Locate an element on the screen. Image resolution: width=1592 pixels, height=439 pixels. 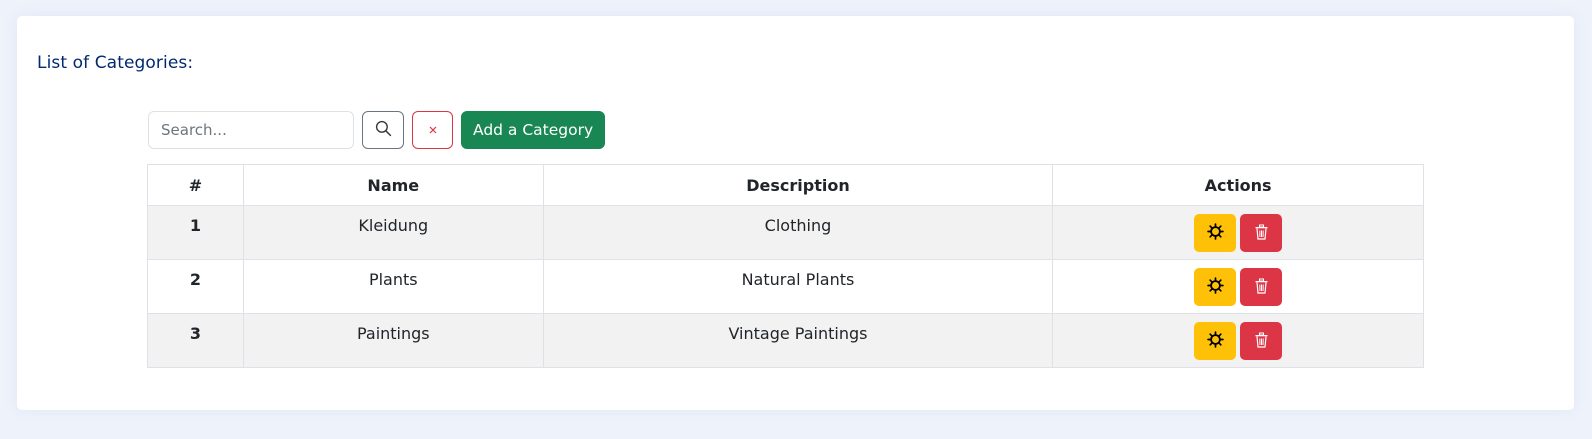
add-category-button: Add a Category is located at coordinates (533, 130).